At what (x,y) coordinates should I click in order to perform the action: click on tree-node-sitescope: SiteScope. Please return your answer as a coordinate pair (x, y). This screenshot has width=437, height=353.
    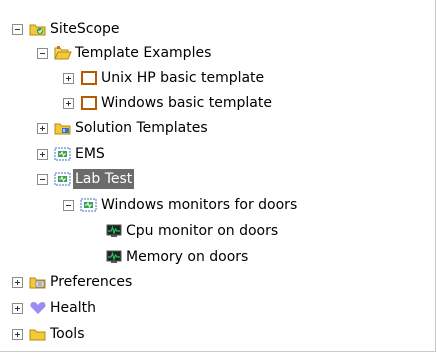
    Looking at the image, I should click on (67, 29).